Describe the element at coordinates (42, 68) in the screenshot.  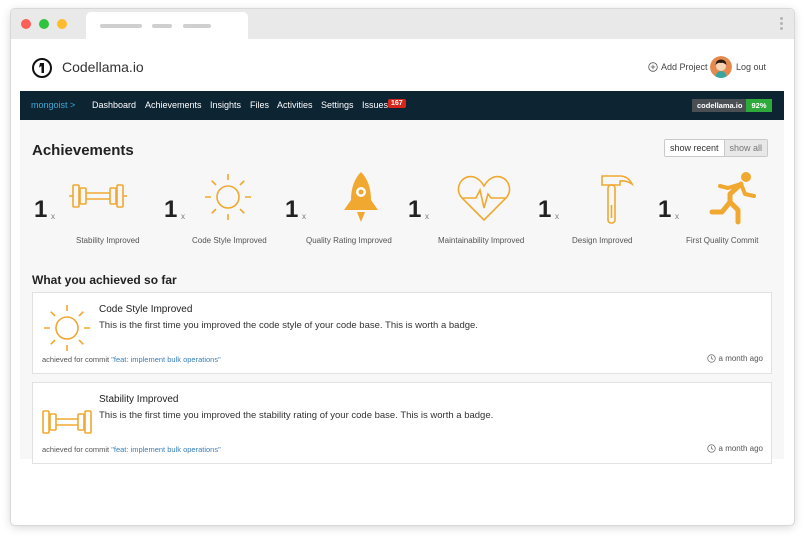
I see `codellama-logo-icon` at that location.